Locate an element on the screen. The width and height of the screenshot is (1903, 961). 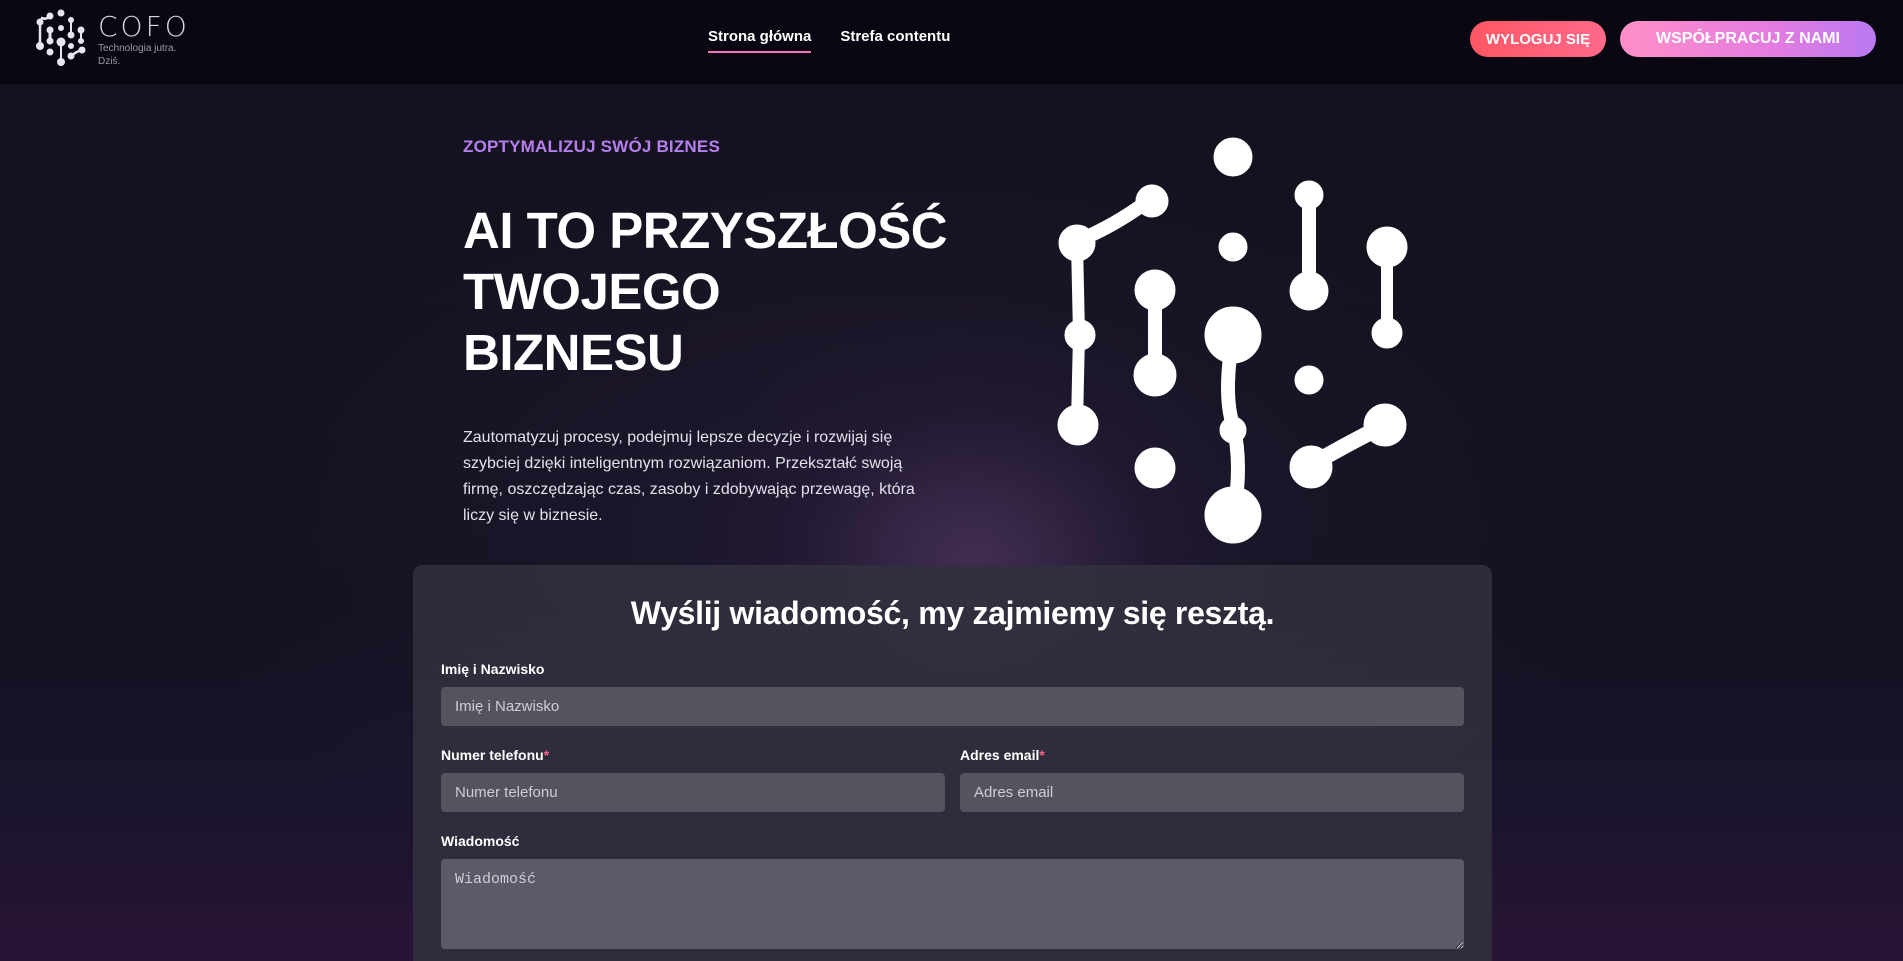
cooperate-button: WSPÓŁPRACUJ Z NAMI is located at coordinates (1748, 39).